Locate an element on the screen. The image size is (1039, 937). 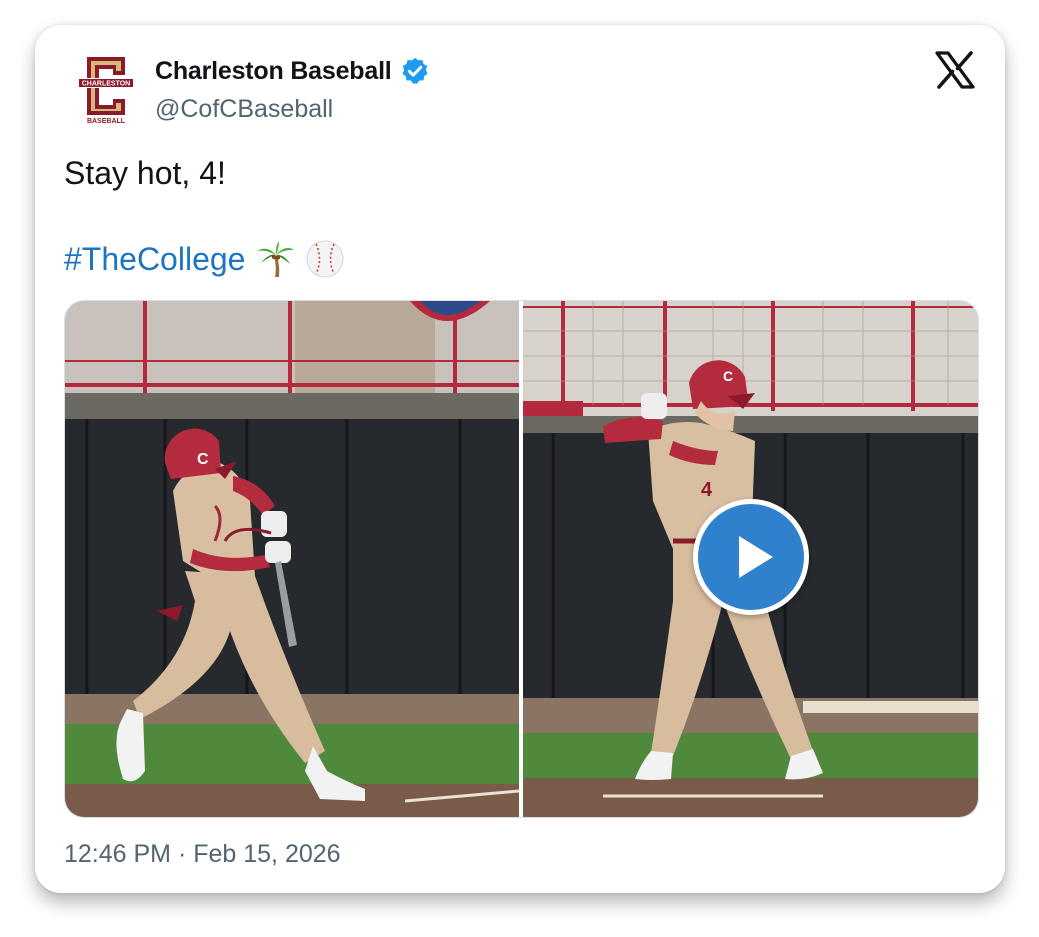
avatar-text-top: CHARLESTON is located at coordinates (106, 84).